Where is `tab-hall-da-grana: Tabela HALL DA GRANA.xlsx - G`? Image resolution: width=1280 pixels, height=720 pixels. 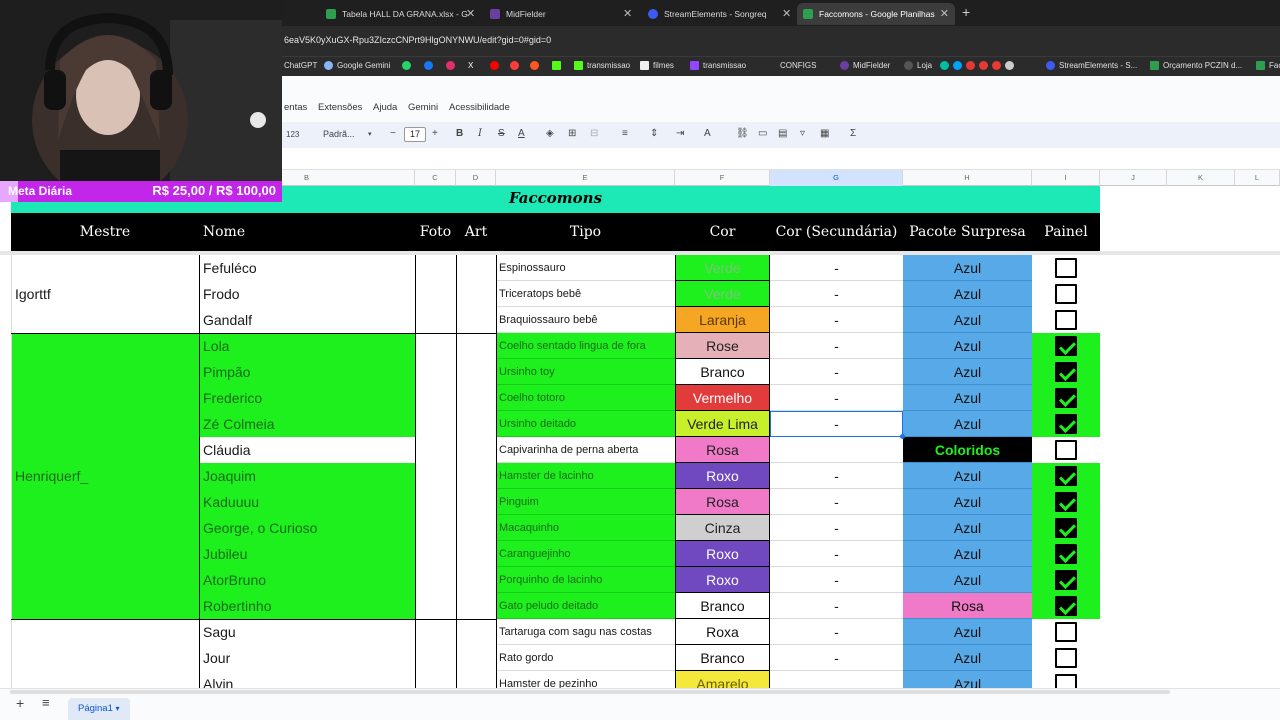 tab-hall-da-grana: Tabela HALL DA GRANA.xlsx - G is located at coordinates (400, 14).